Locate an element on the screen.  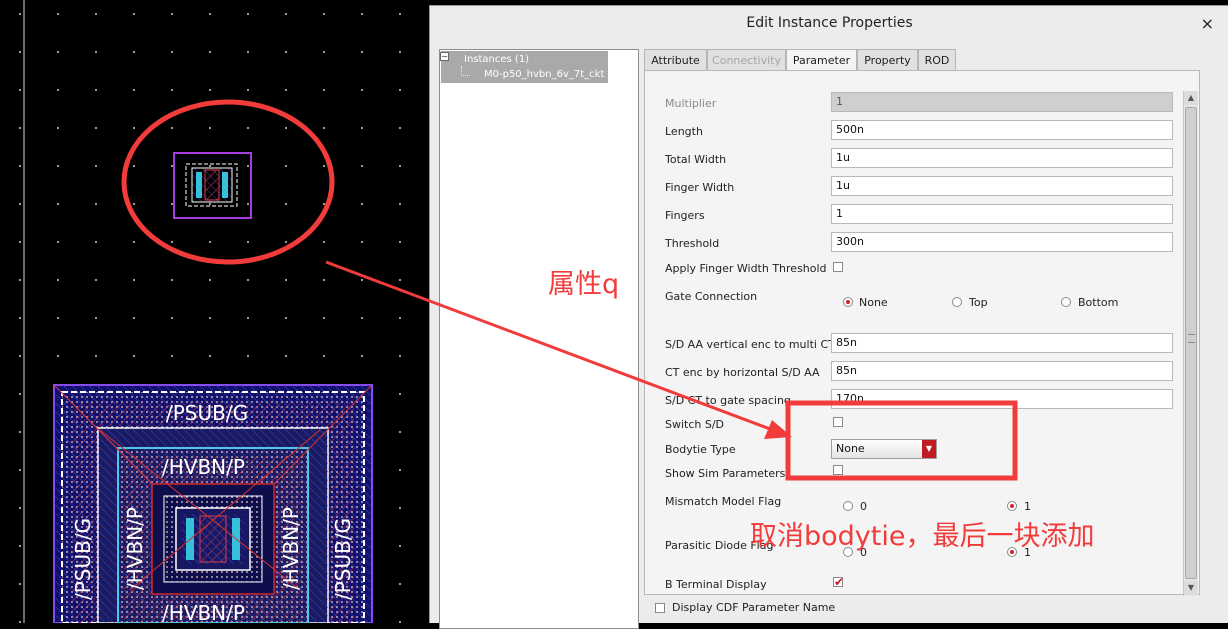
annotation-bodytie-note: 取消bodytie，最后一块添加 is located at coordinates (922, 536).